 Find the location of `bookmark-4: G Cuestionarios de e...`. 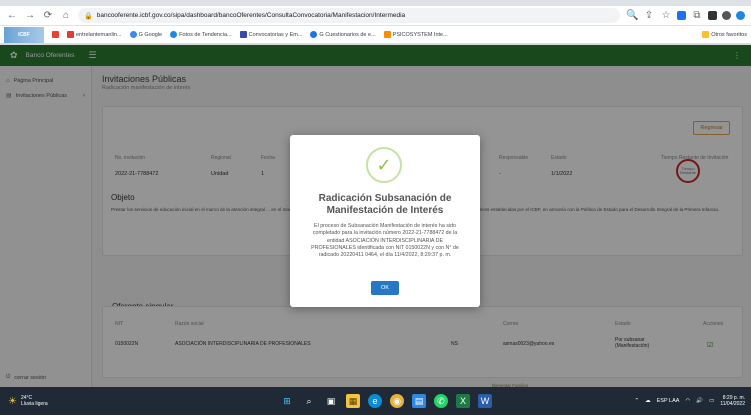

bookmark-4: G Cuestionarios de e... is located at coordinates (343, 34).